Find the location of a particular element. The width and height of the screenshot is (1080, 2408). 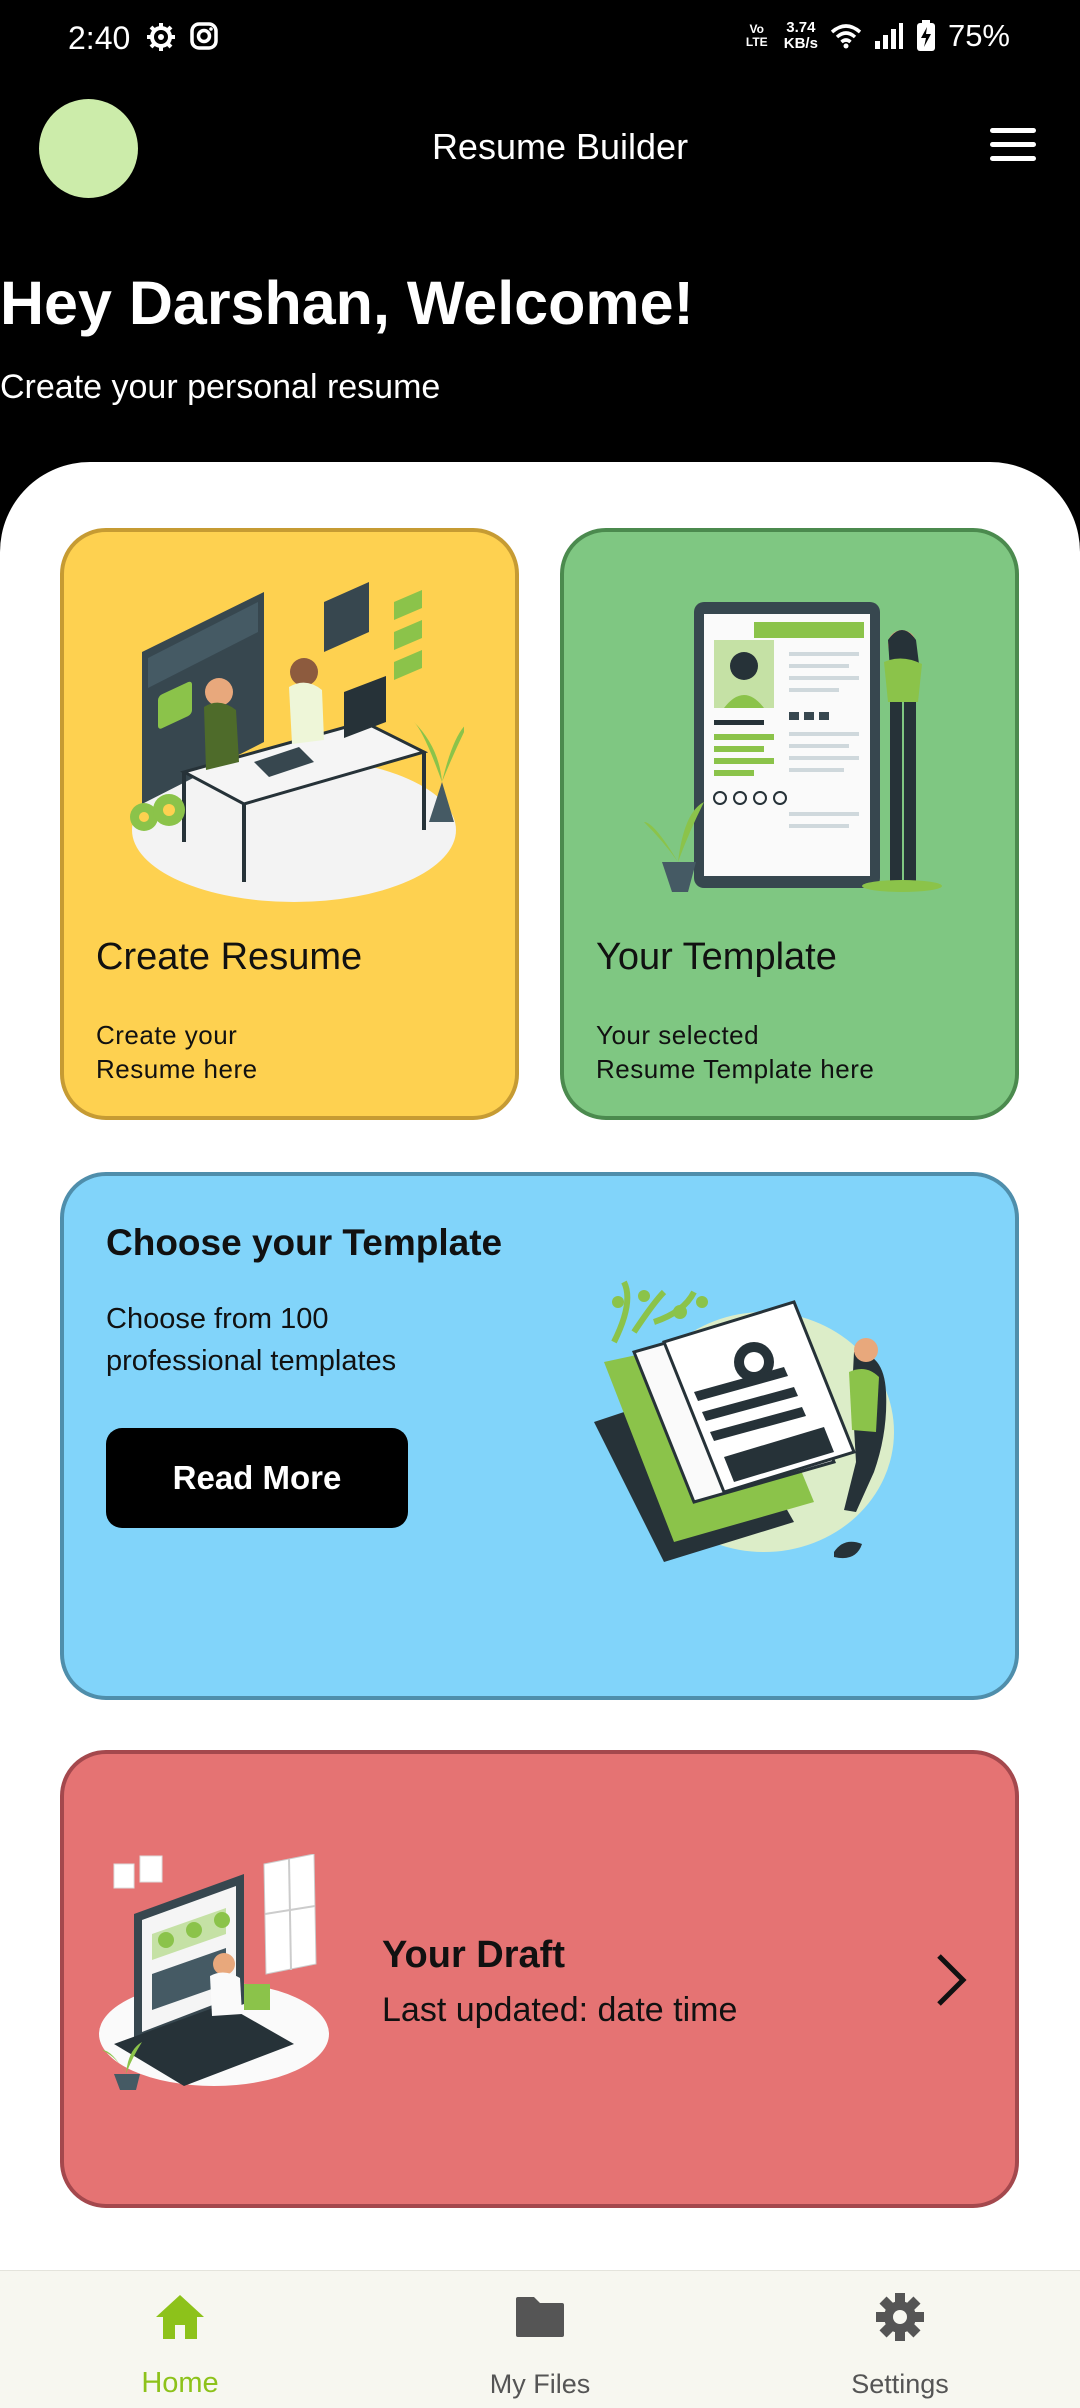

status-bar: 2:40 Vo LTE 3.74 KB/s 75% is located at coordinates (540, 40).